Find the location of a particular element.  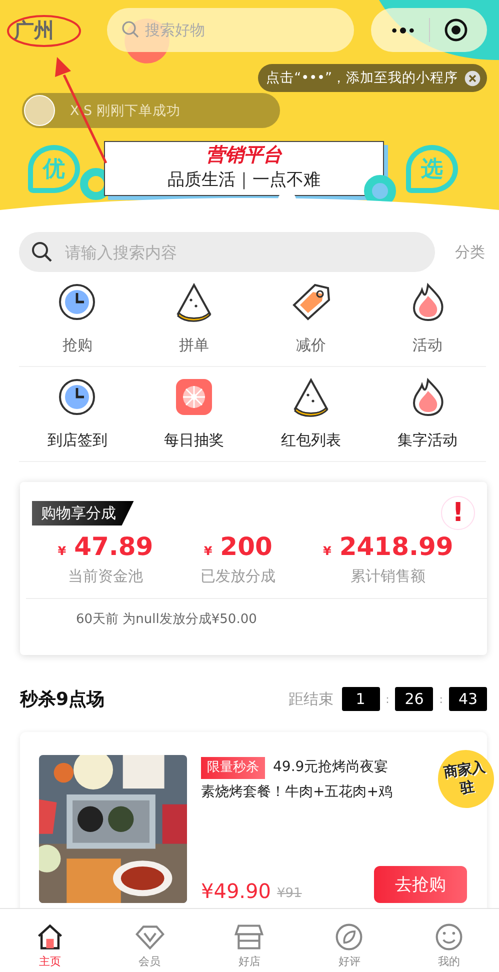

product-title-line: 素烧烤套餐！牛肉+五花肉+鸡 is located at coordinates (296, 792).